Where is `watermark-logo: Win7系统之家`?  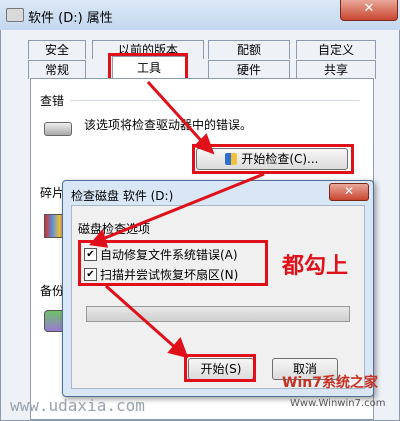 watermark-logo: Win7系统之家 is located at coordinates (330, 383).